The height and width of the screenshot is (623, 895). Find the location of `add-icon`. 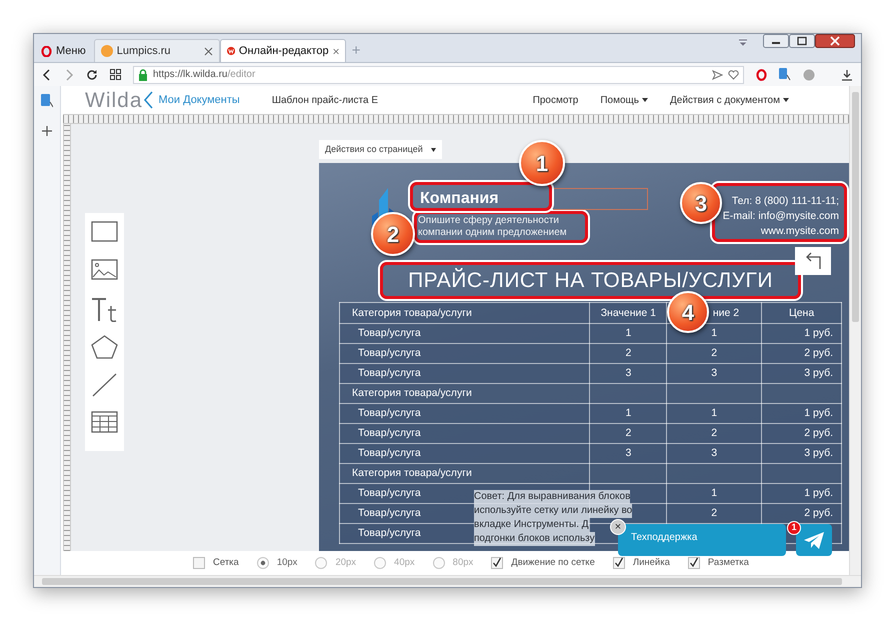

add-icon is located at coordinates (47, 131).